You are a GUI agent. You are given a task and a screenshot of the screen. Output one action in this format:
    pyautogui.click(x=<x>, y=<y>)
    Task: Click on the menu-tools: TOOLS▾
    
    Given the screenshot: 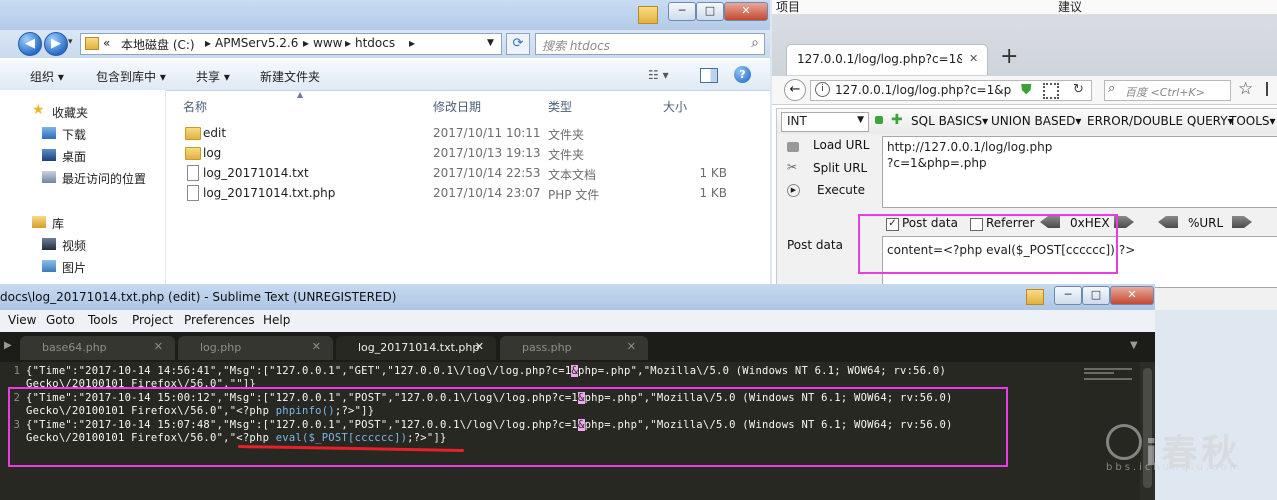 What is the action you would take?
    pyautogui.click(x=1252, y=121)
    